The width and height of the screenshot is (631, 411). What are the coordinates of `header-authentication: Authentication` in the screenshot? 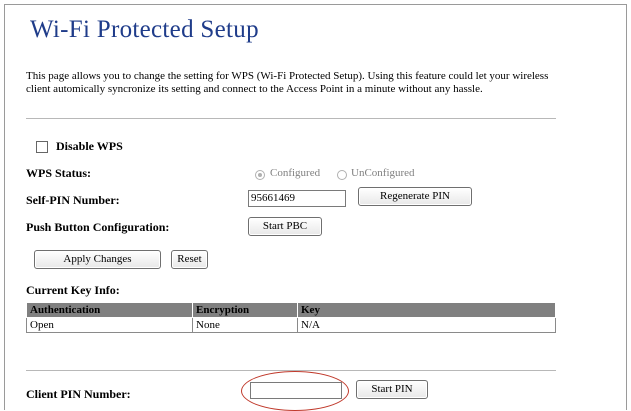 It's located at (109, 310).